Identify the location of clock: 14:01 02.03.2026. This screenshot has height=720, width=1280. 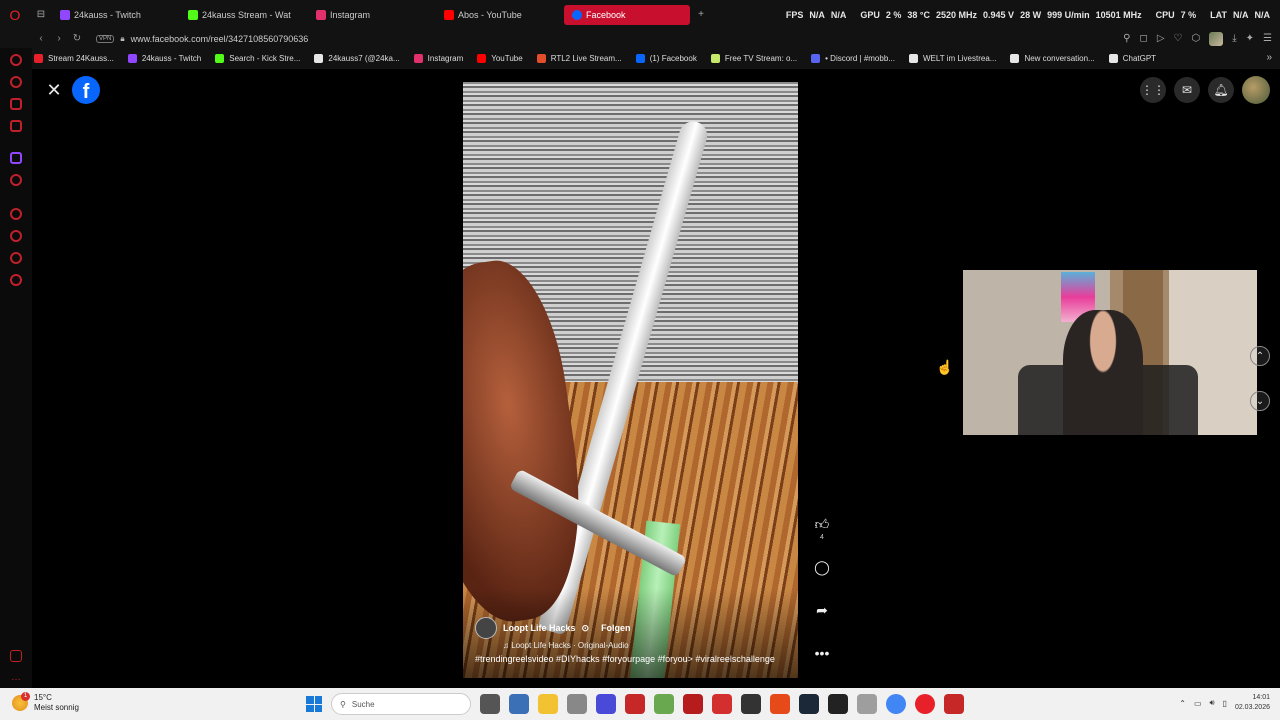
(1252, 703).